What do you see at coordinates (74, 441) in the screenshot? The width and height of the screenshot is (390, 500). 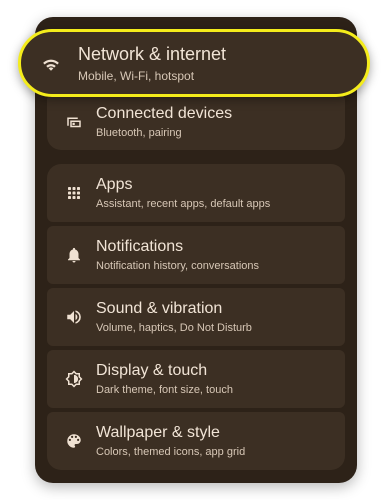 I see `palette-icon` at bounding box center [74, 441].